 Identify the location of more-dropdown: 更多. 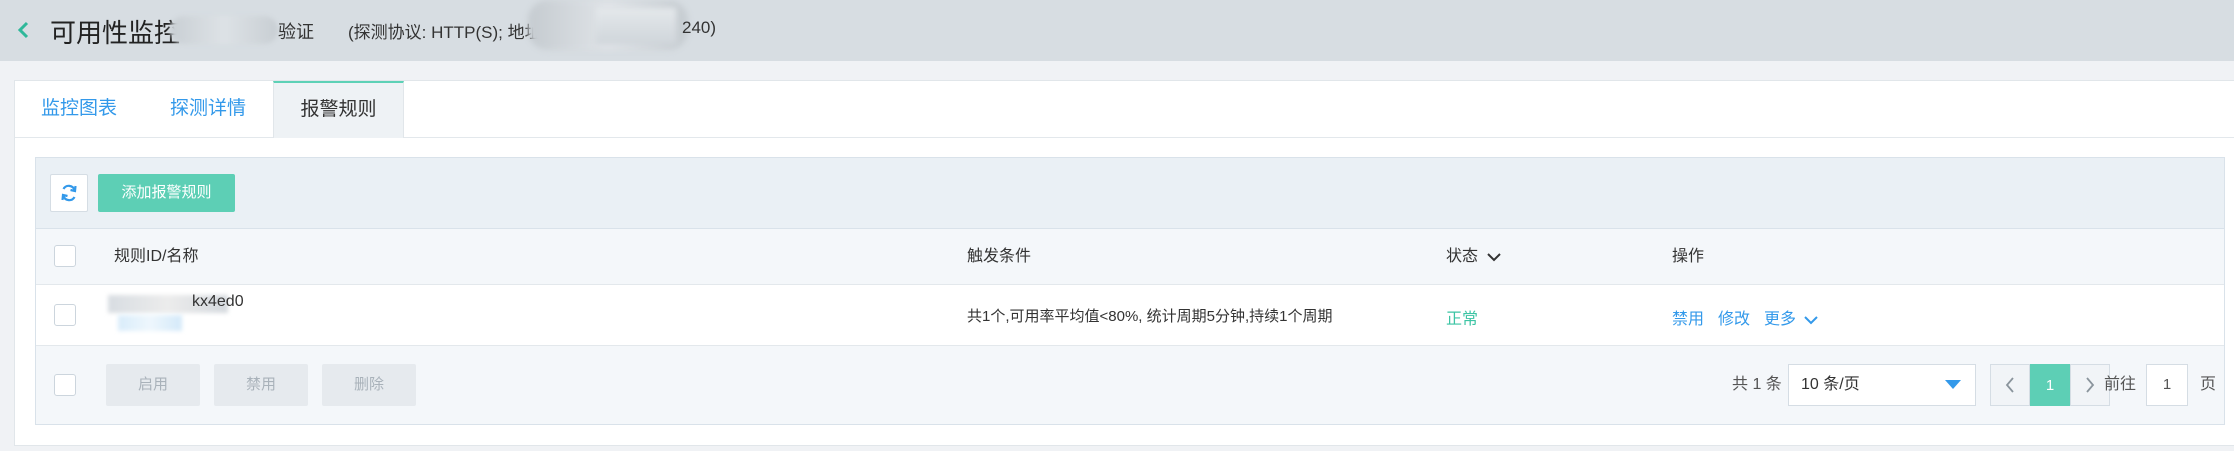
(1791, 317).